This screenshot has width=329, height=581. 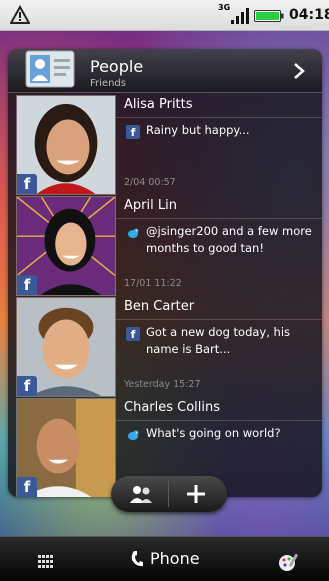 I want to click on chevron-right-icon, so click(x=299, y=71).